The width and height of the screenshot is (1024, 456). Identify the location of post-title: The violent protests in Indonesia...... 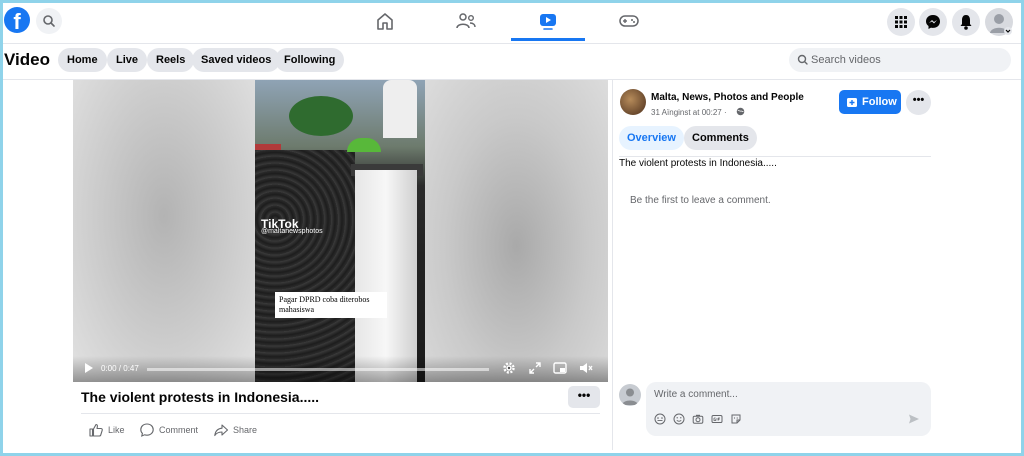
(200, 397).